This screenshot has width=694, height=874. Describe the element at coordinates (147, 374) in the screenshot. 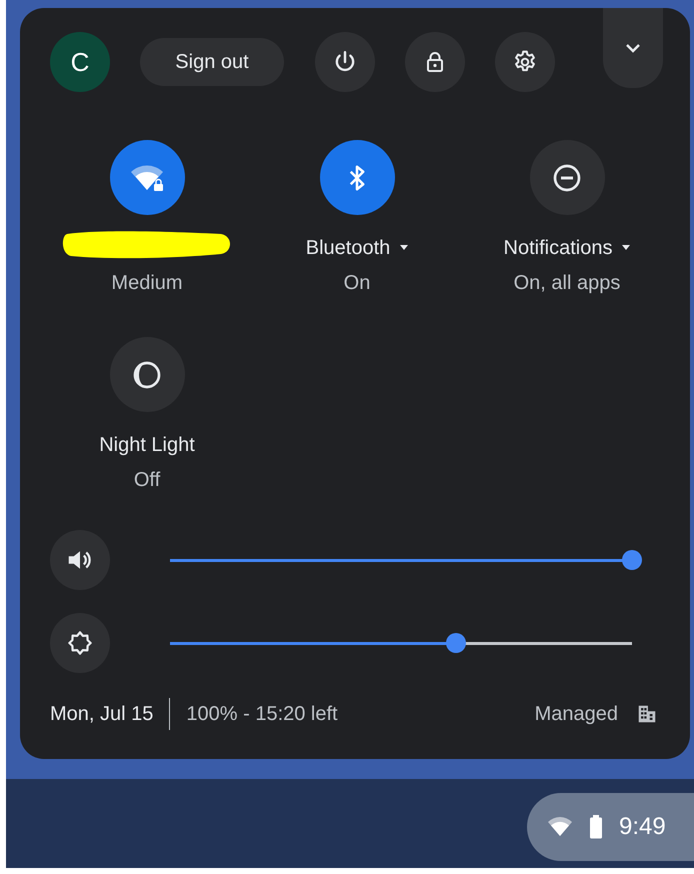

I see `moon-icon` at that location.